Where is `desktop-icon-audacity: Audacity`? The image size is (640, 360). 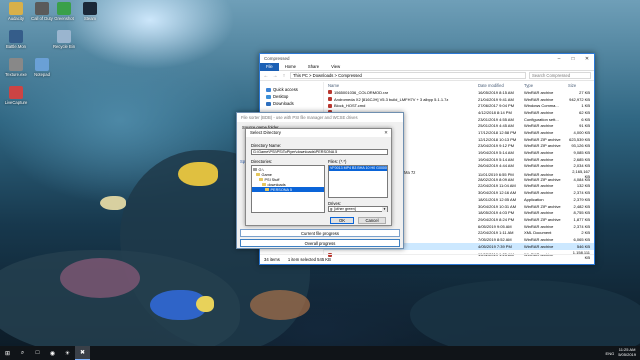
desktop-icon-audacity: Audacity is located at coordinates (16, 11).